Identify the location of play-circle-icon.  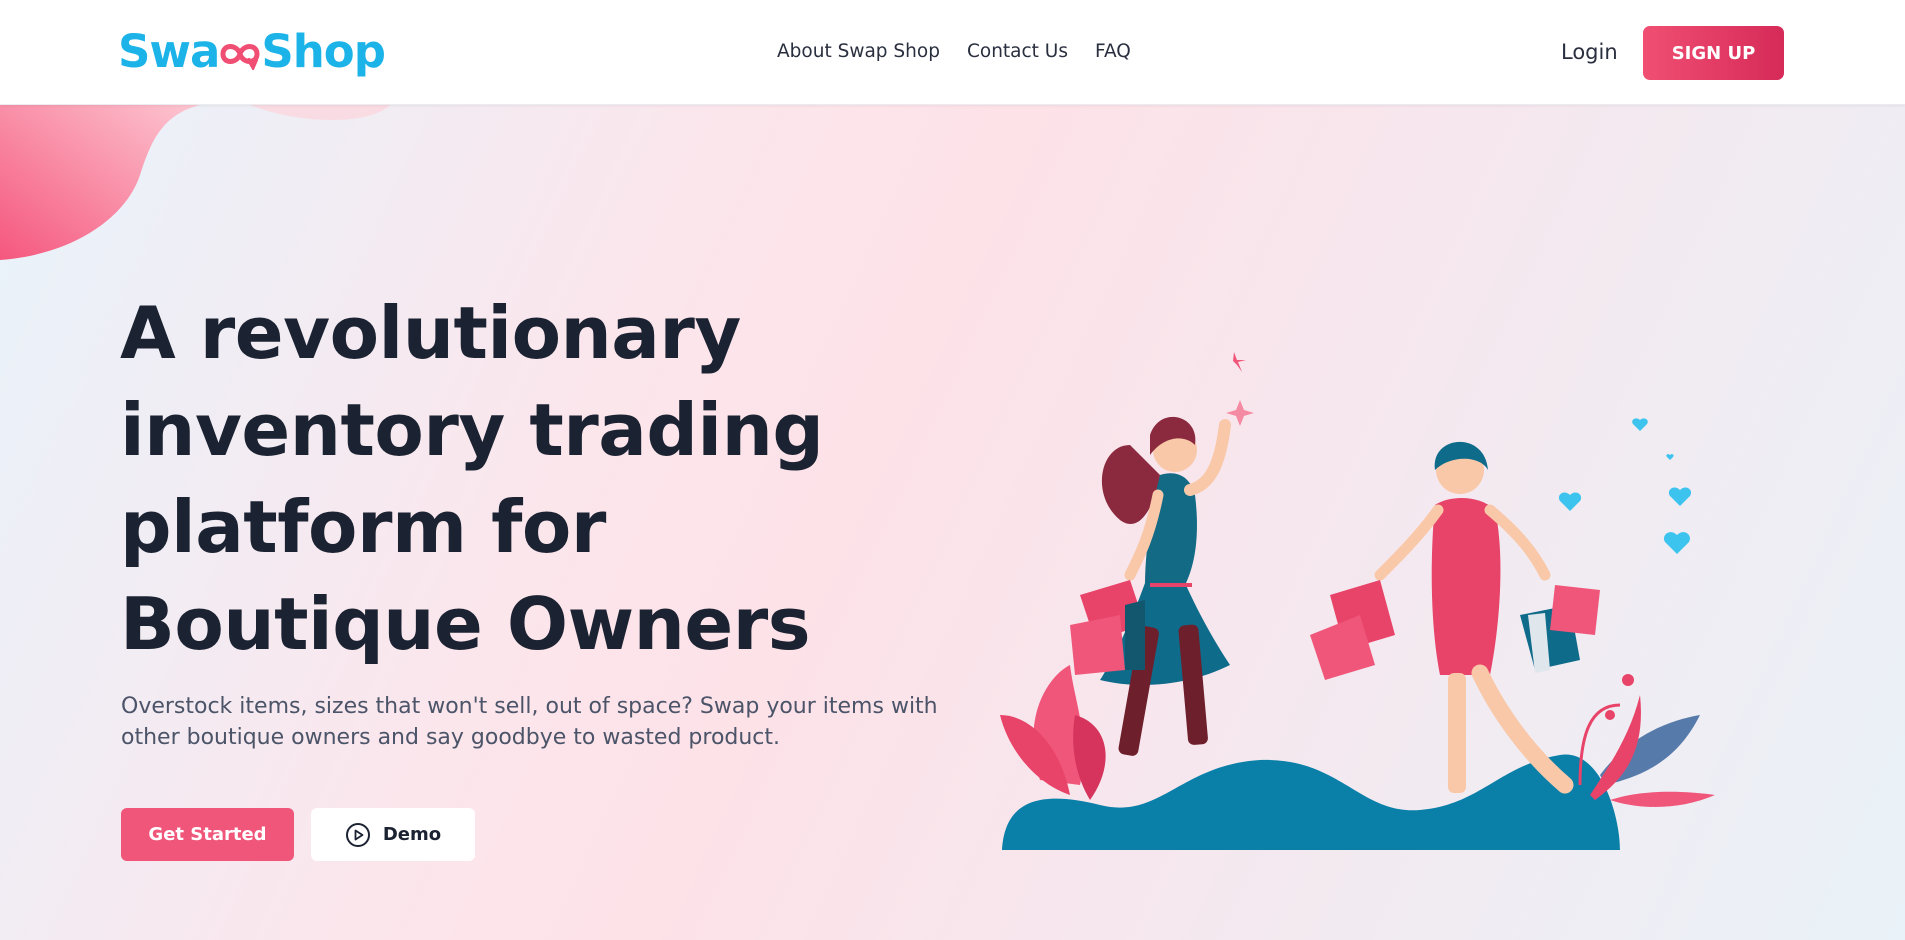
(357, 834).